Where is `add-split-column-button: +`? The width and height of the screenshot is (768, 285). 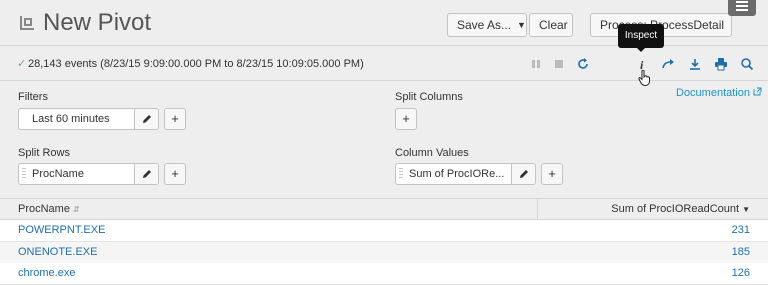 add-split-column-button: + is located at coordinates (406, 119).